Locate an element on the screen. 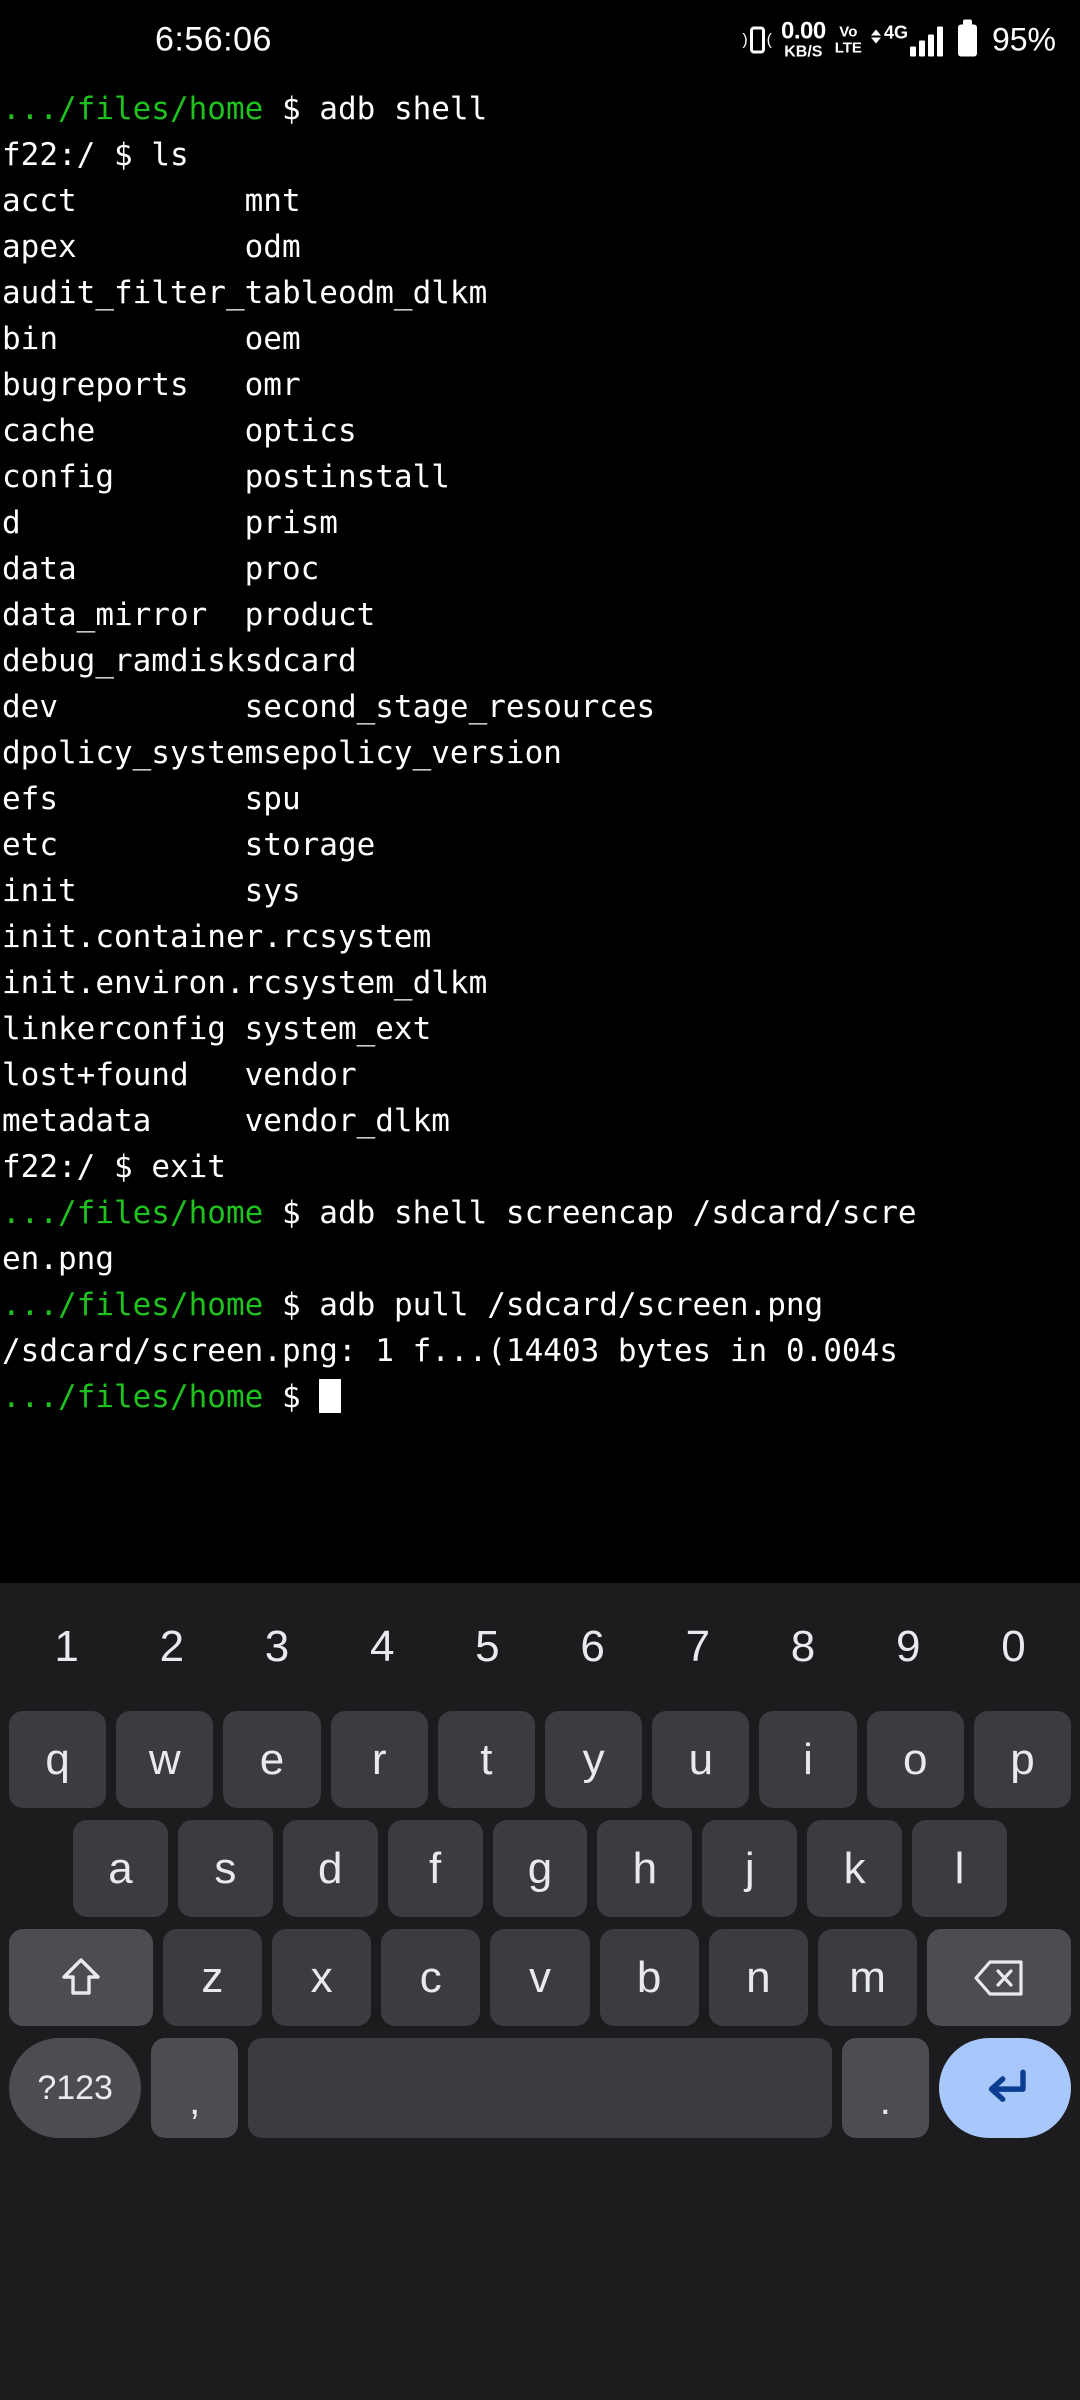  terminal-listing-entry: init.environ.rcsystem_dlkm is located at coordinates (245, 983).